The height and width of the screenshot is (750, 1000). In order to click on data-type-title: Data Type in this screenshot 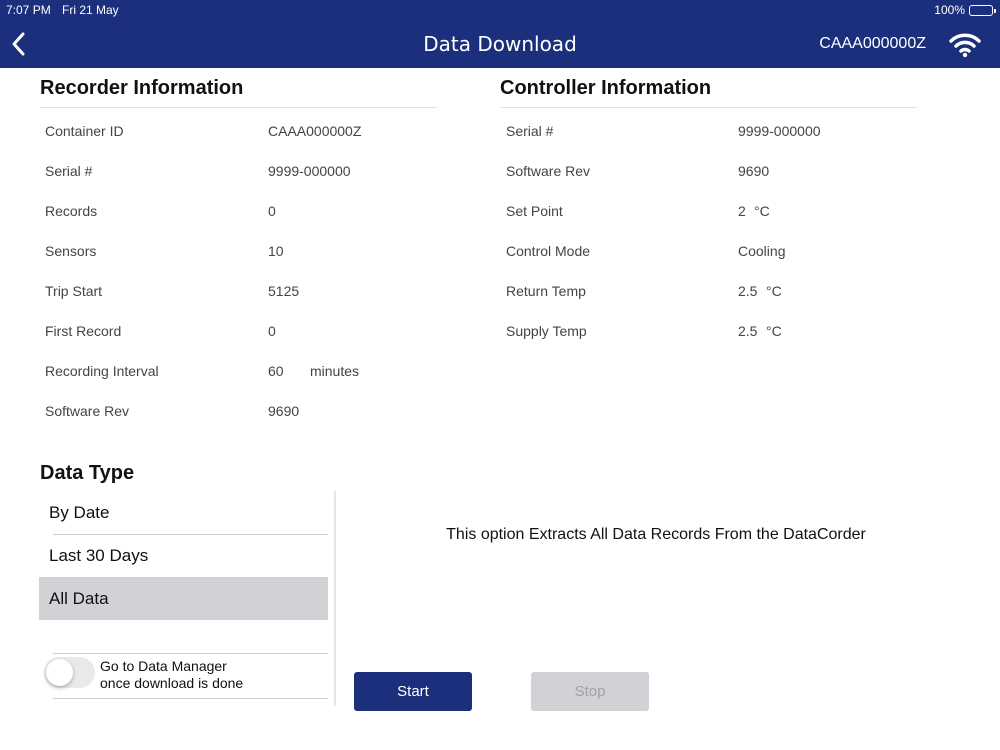, I will do `click(87, 473)`.